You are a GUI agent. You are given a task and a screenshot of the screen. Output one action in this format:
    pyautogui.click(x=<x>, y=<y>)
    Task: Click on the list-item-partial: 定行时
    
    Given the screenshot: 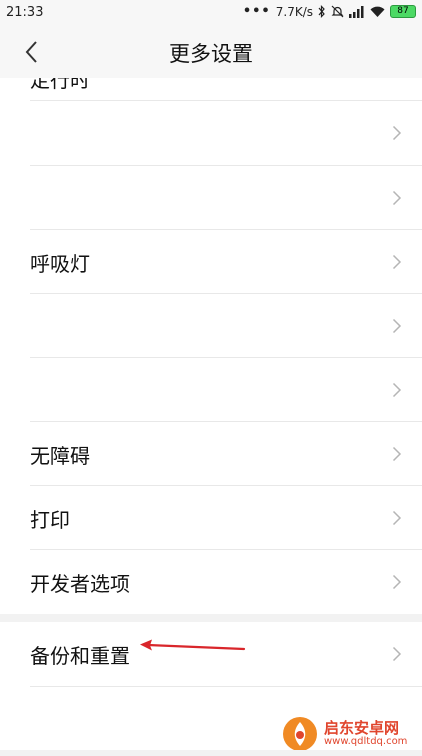 What is the action you would take?
    pyautogui.click(x=211, y=89)
    